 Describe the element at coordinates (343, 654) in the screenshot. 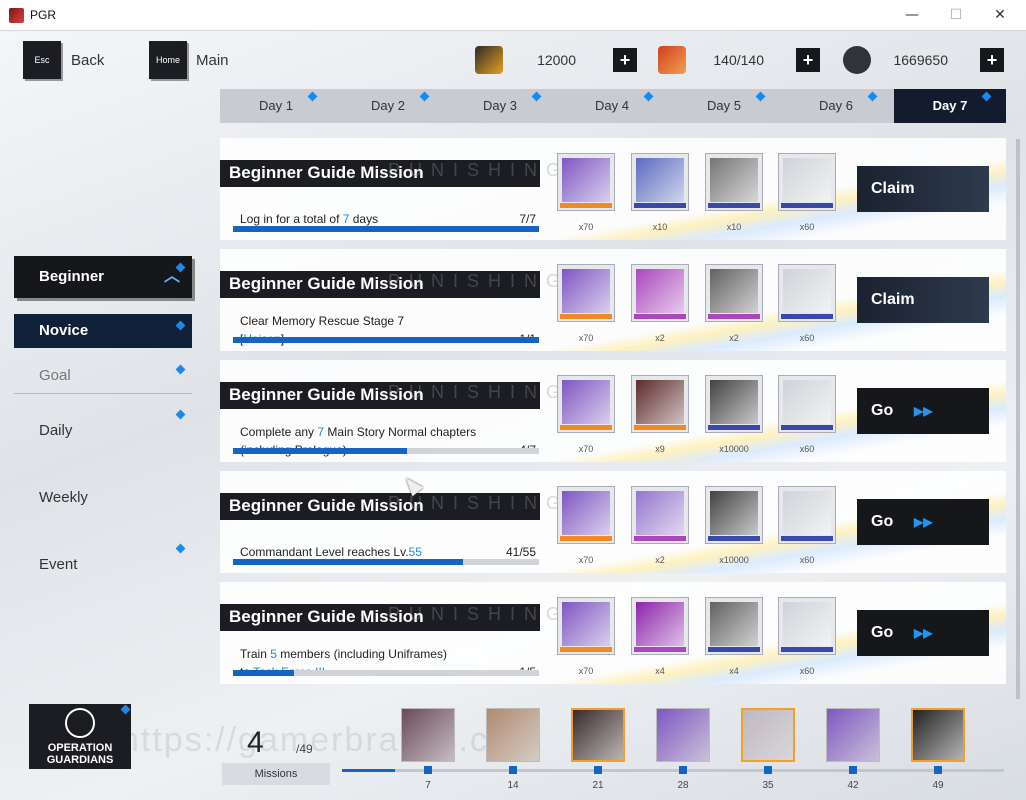

I see `mission-desc-line-1: Train 5 members (including Uniframes)` at that location.